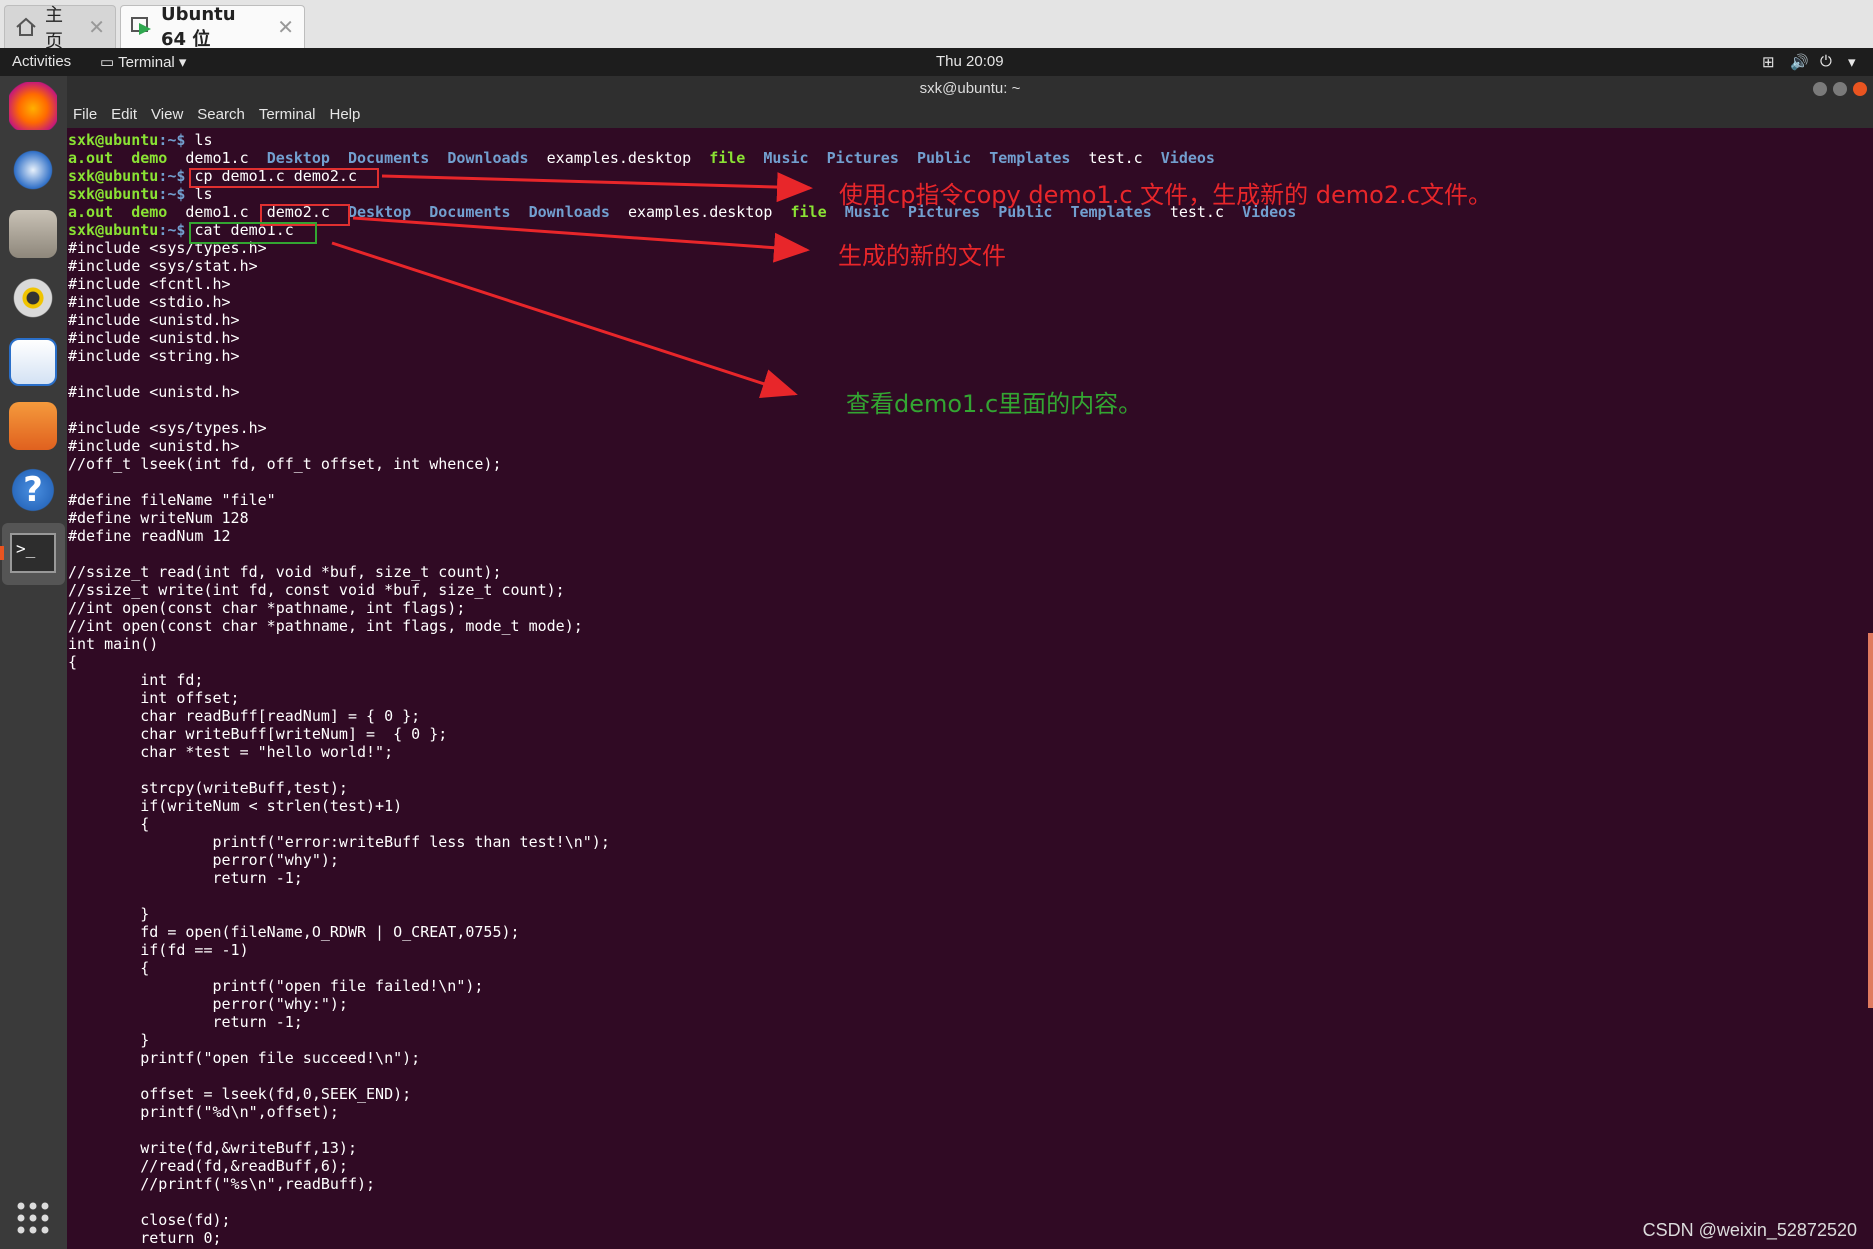  What do you see at coordinates (994, 404) in the screenshot?
I see `annotation-cat: 查看demo1.c里面的内容。` at bounding box center [994, 404].